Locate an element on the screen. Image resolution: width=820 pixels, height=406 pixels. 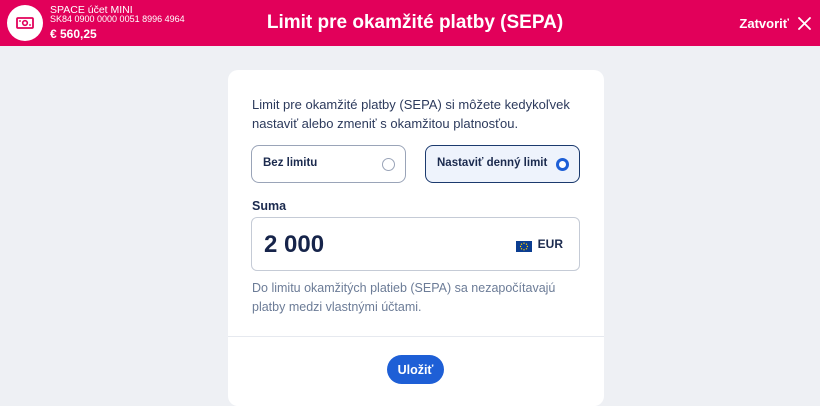
currency-selector: EUR is located at coordinates (539, 244).